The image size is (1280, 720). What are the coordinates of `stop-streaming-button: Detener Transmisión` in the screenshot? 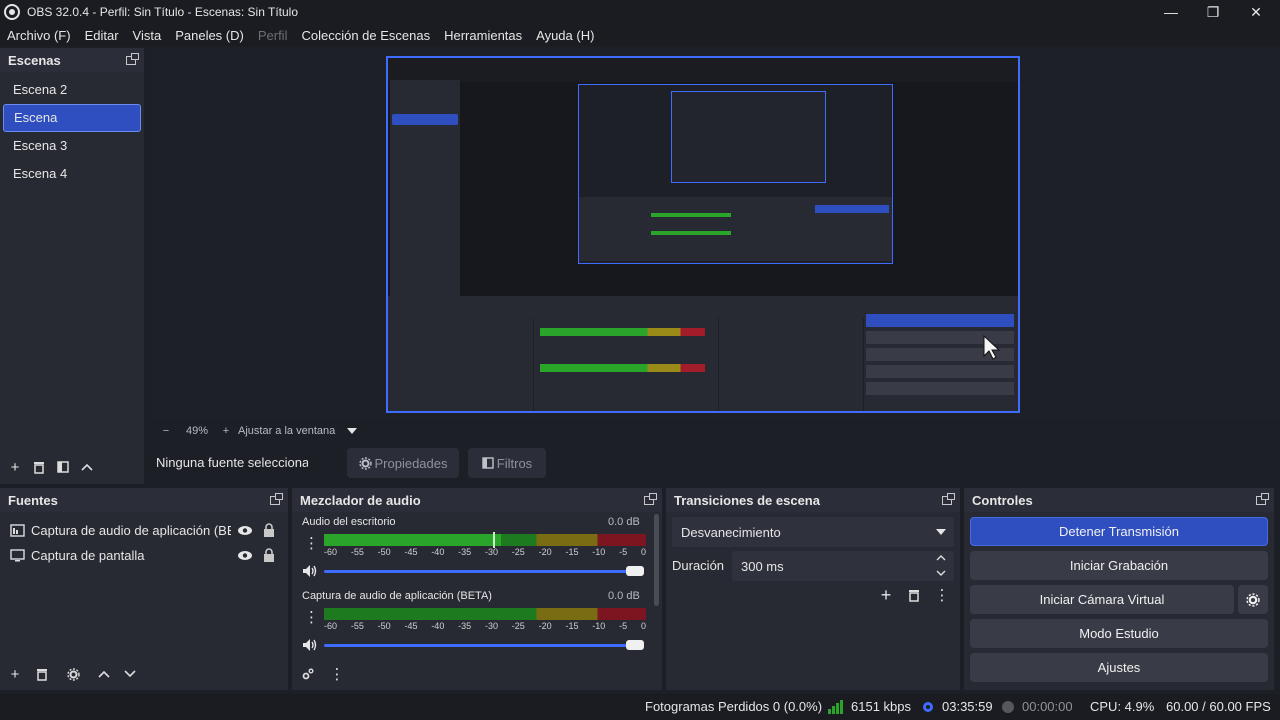 It's located at (1119, 531).